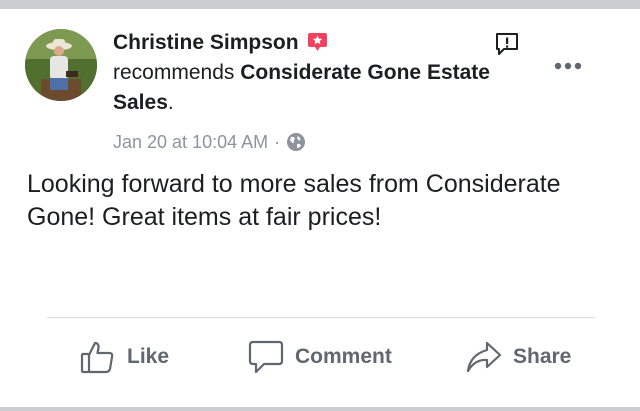  I want to click on actions-divider, so click(321, 317).